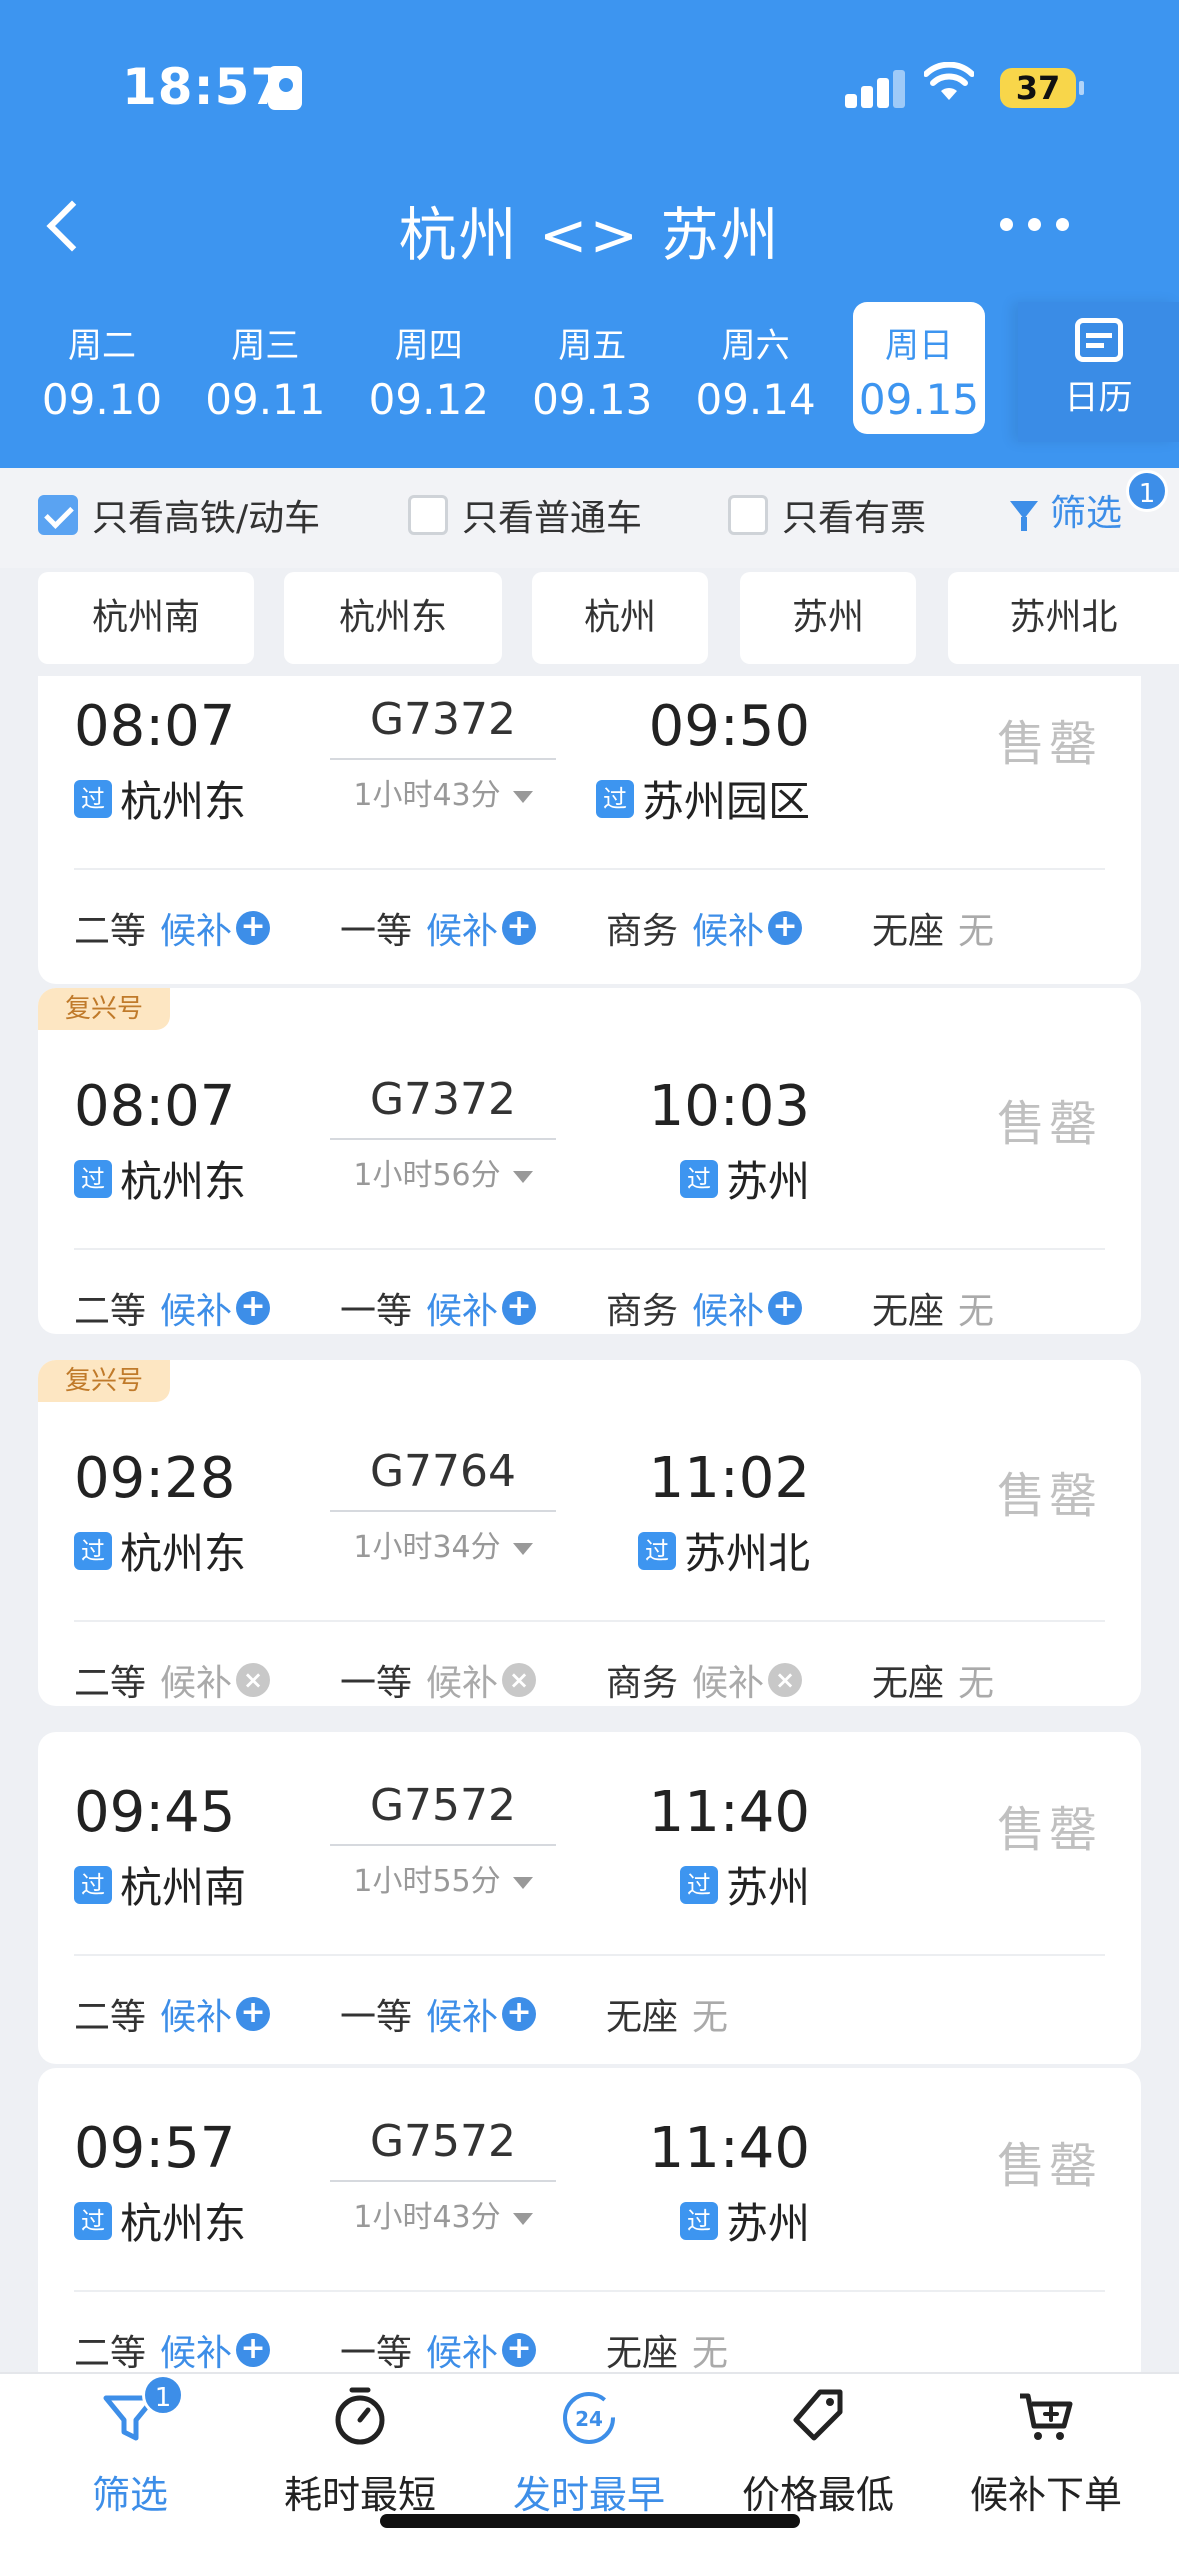  What do you see at coordinates (1035, 225) in the screenshot?
I see `more-icon` at bounding box center [1035, 225].